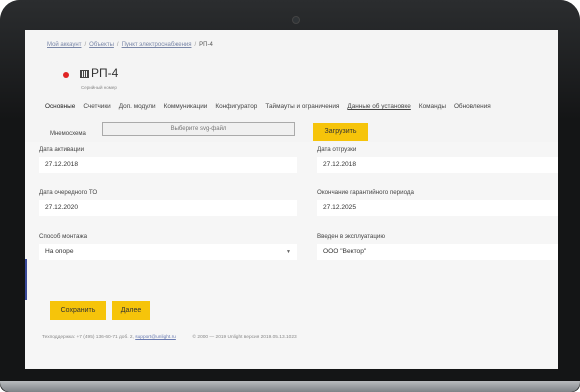 Image resolution: width=580 pixels, height=392 pixels. Describe the element at coordinates (340, 132) in the screenshot. I see `upload-button: Загрузить` at that location.